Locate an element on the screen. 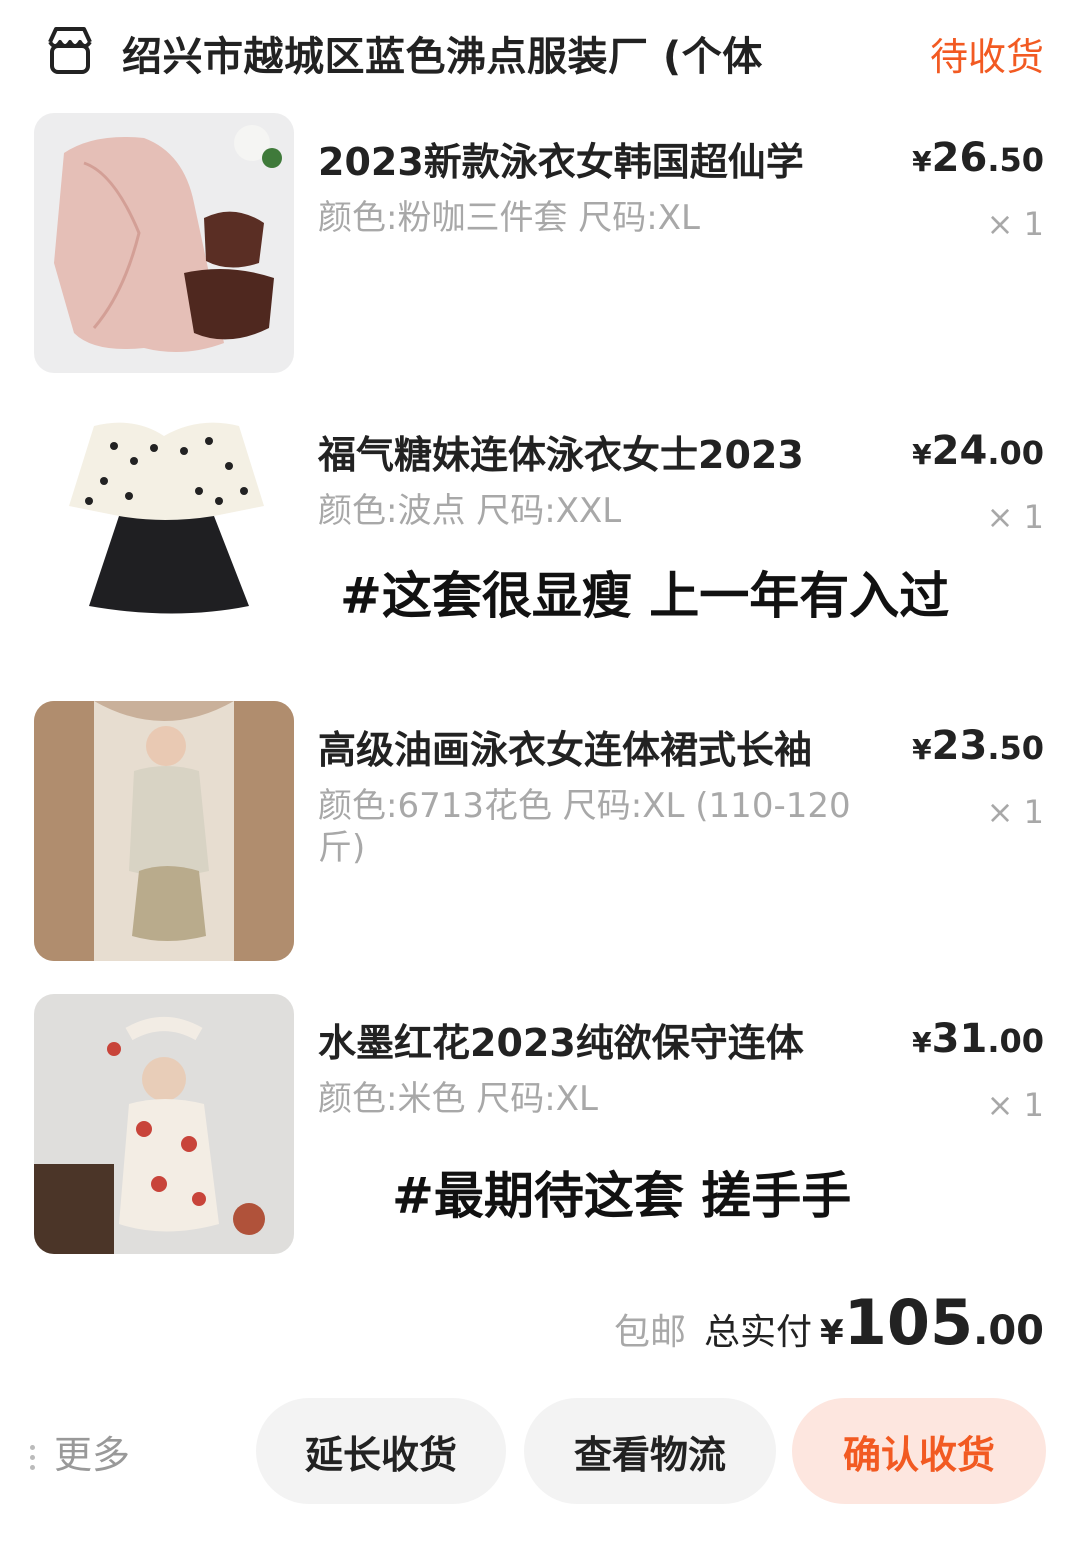 The image size is (1080, 1561). total-integer: 105 is located at coordinates (908, 1322).